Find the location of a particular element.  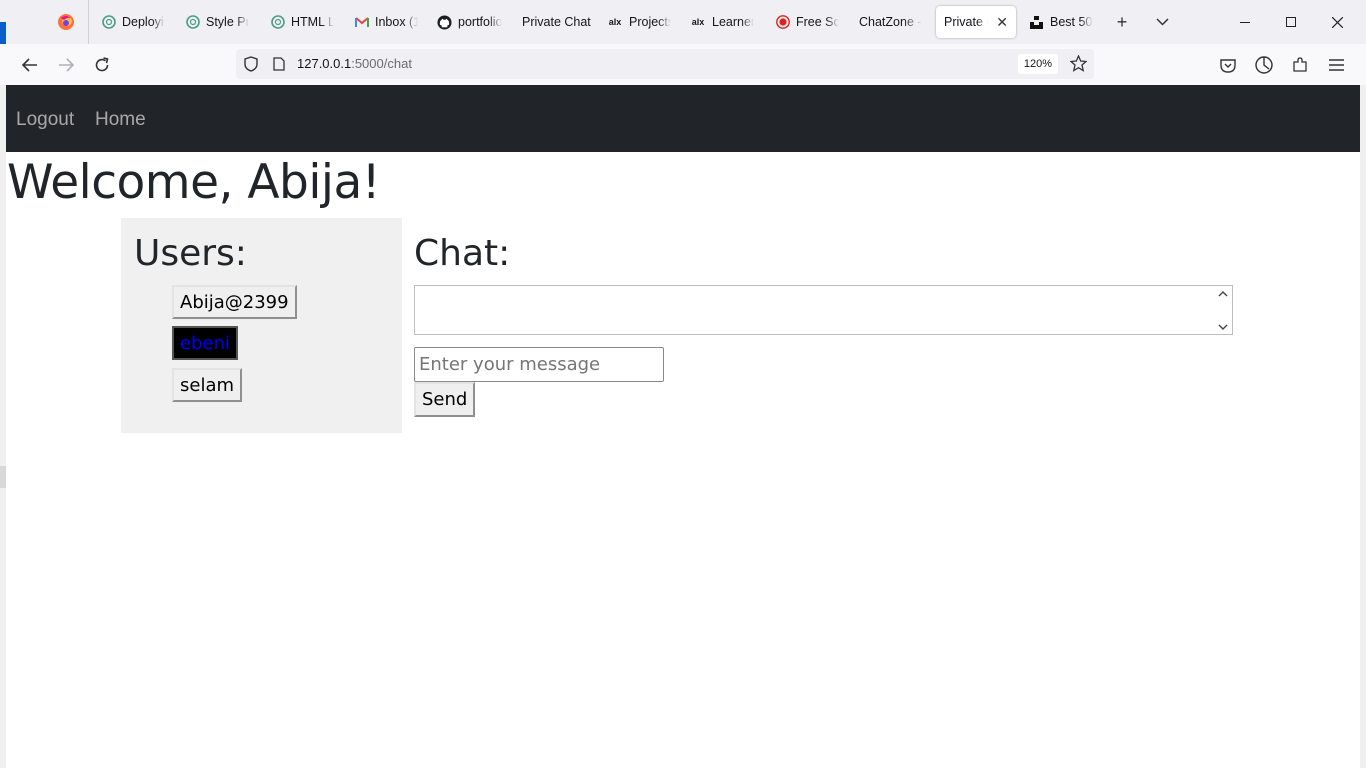

maximize-icon is located at coordinates (1291, 22).